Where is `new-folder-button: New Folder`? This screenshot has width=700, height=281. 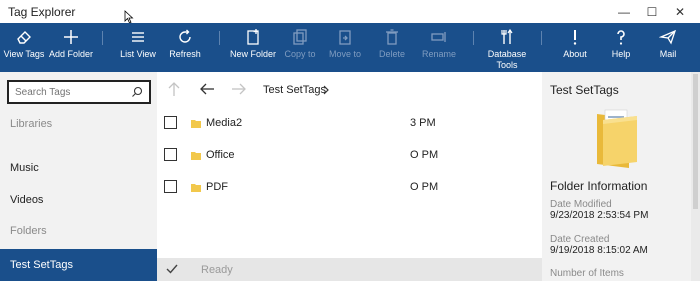
new-folder-button: New Folder is located at coordinates (253, 47).